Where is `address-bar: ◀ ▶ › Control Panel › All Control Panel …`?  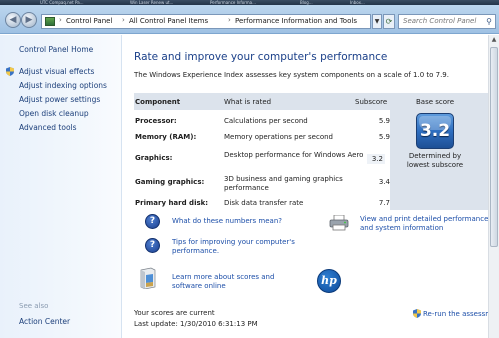
address-bar: ◀ ▶ › Control Panel › All Control Panel … is located at coordinates (249, 19).